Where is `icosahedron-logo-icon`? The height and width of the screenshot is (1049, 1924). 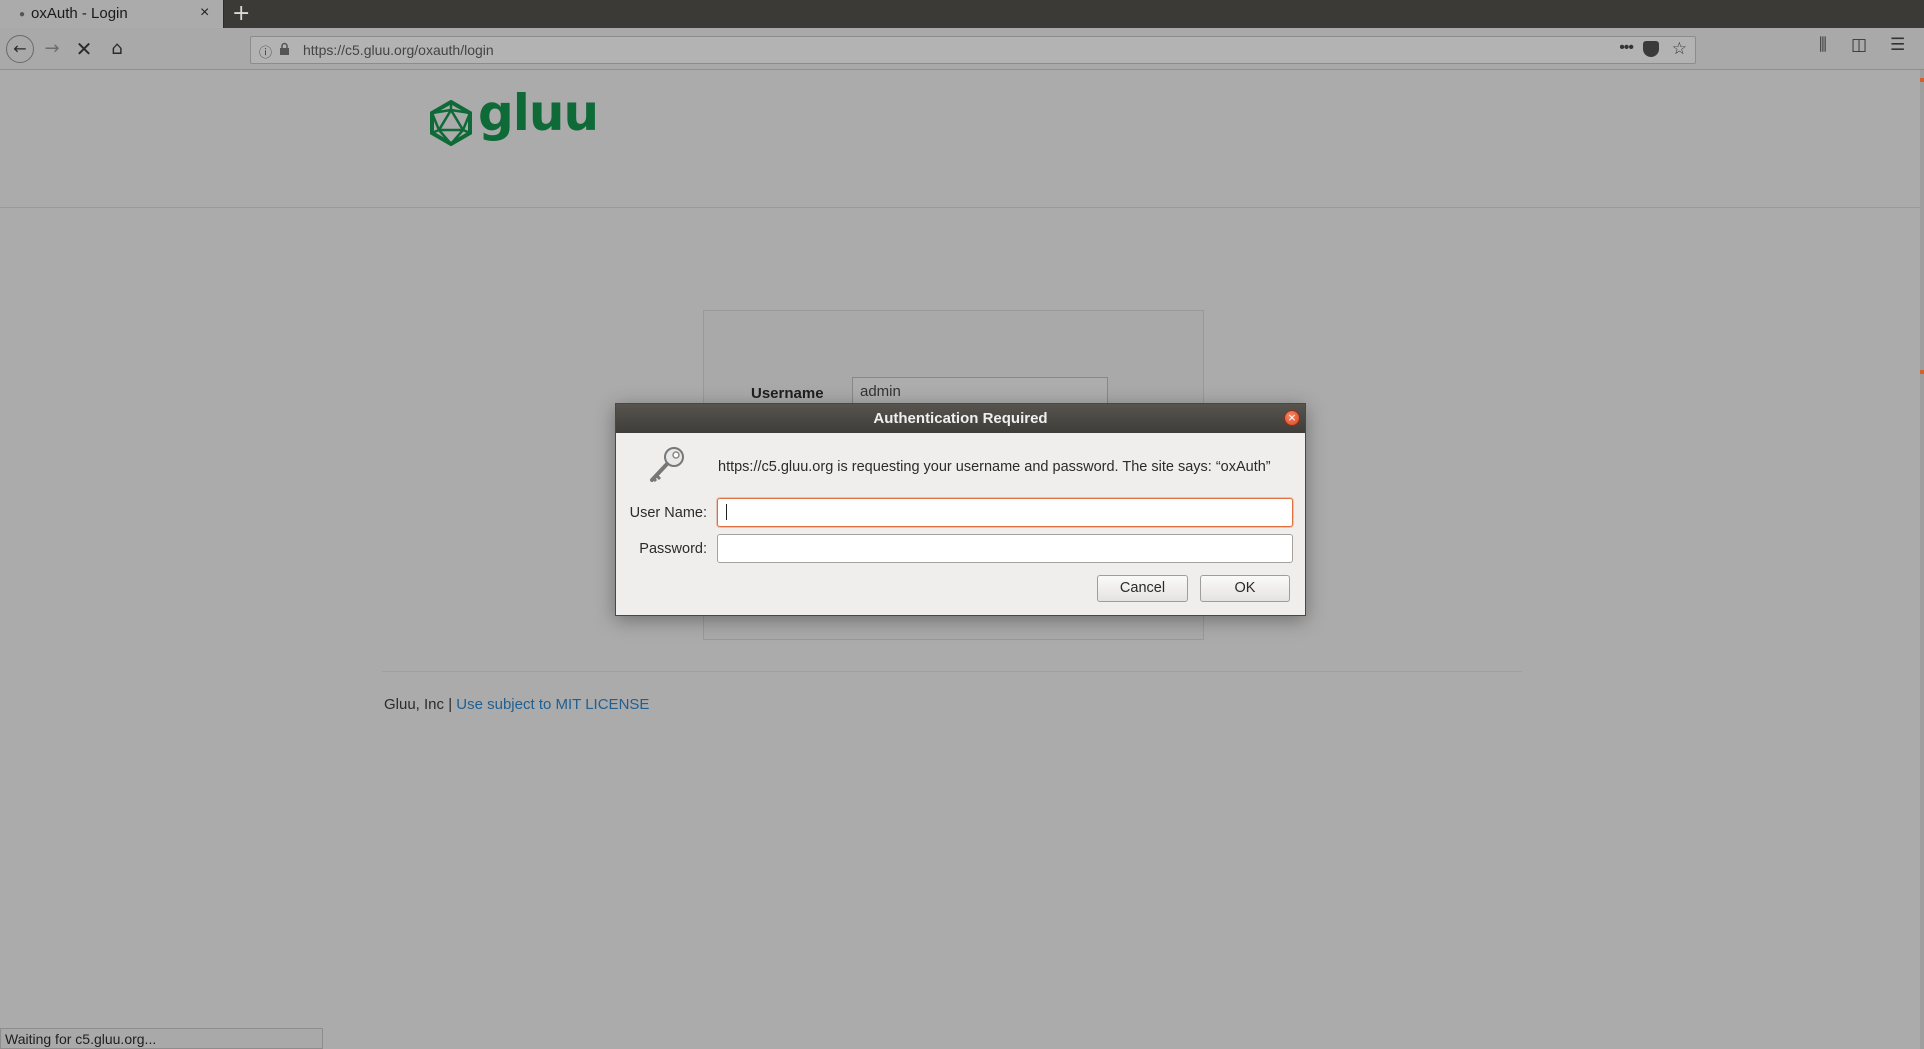 icosahedron-logo-icon is located at coordinates (451, 123).